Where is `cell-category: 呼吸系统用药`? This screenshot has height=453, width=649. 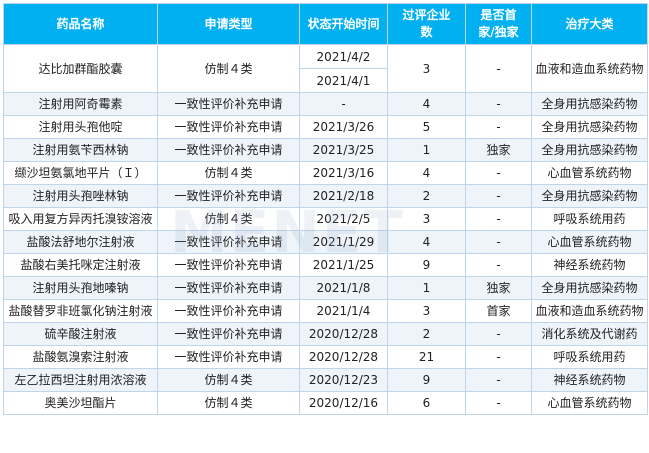
cell-category: 呼吸系统用药 is located at coordinates (589, 219).